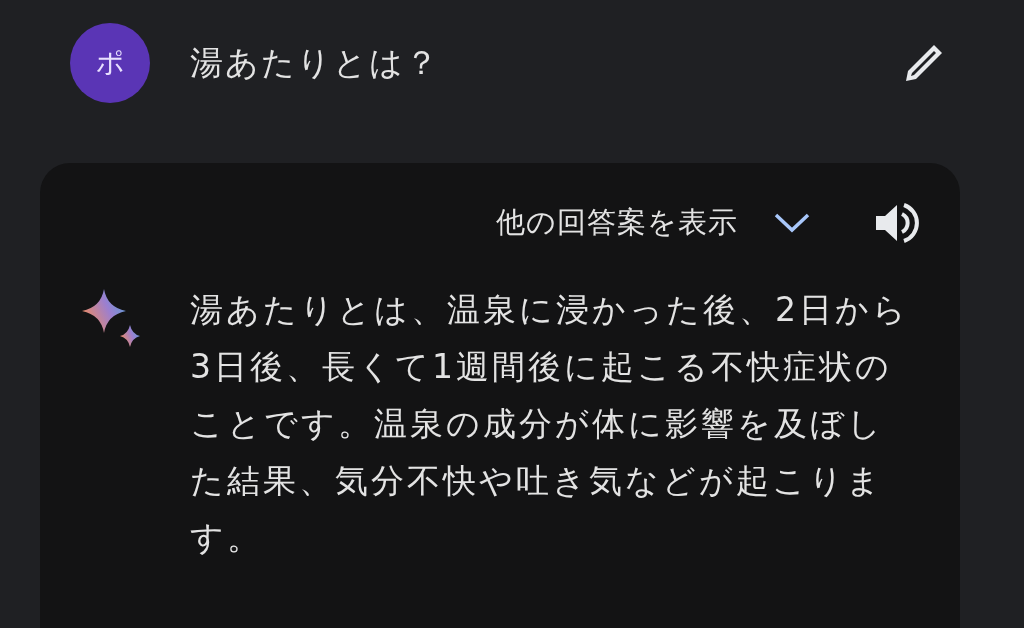 This screenshot has width=1024, height=628. Describe the element at coordinates (110, 63) in the screenshot. I see `user-avatar: ポ` at that location.